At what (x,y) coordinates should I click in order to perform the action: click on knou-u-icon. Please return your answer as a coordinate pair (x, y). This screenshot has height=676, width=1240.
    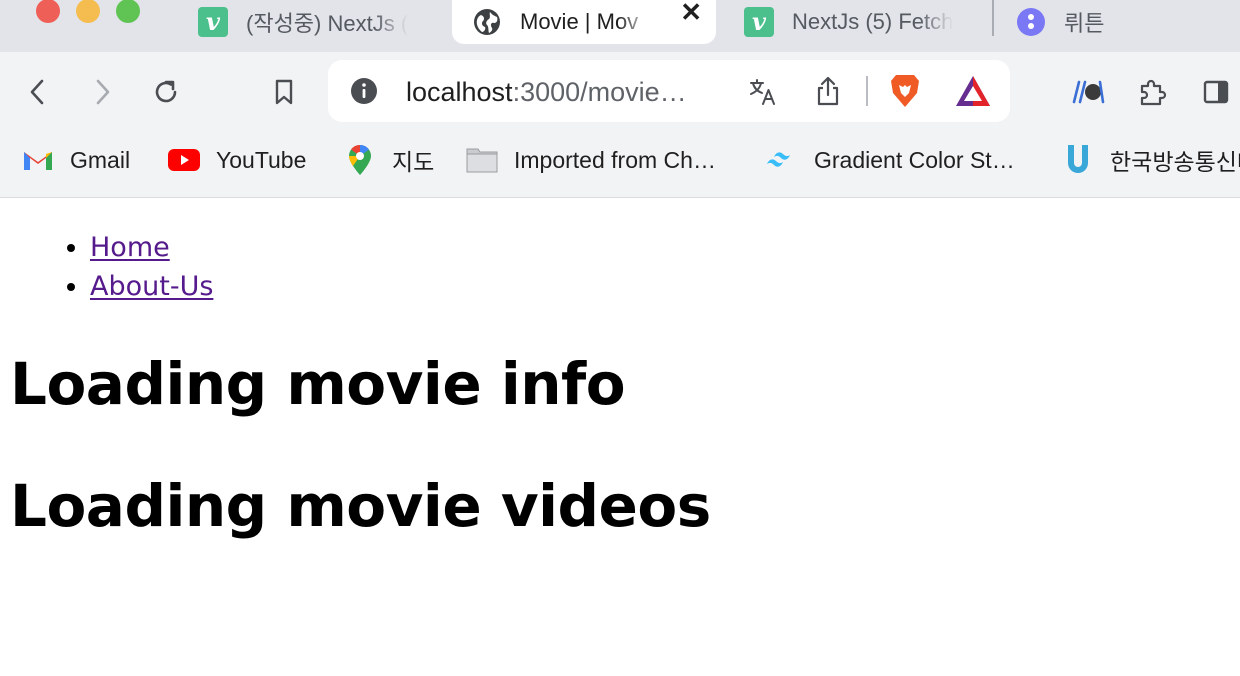
    Looking at the image, I should click on (1078, 160).